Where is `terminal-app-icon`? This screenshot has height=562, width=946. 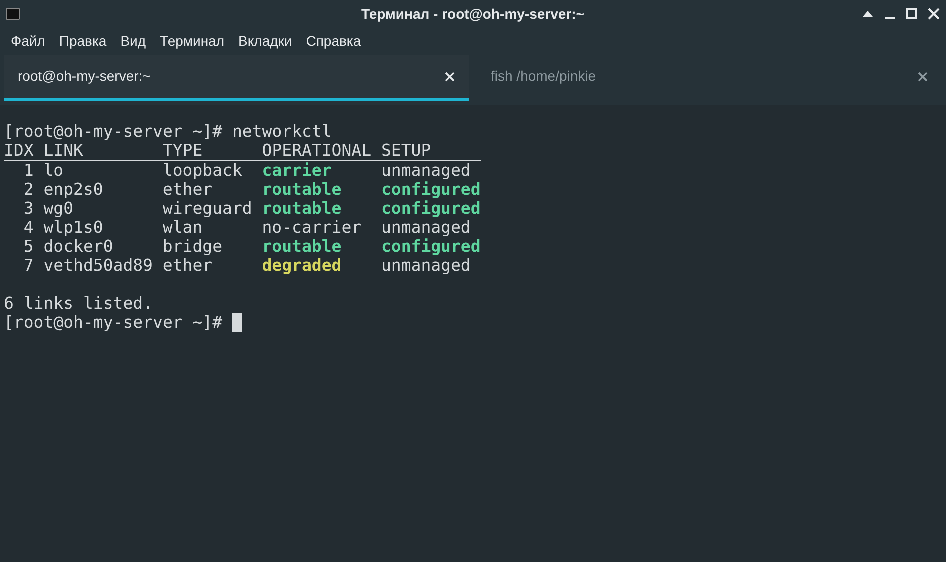 terminal-app-icon is located at coordinates (13, 14).